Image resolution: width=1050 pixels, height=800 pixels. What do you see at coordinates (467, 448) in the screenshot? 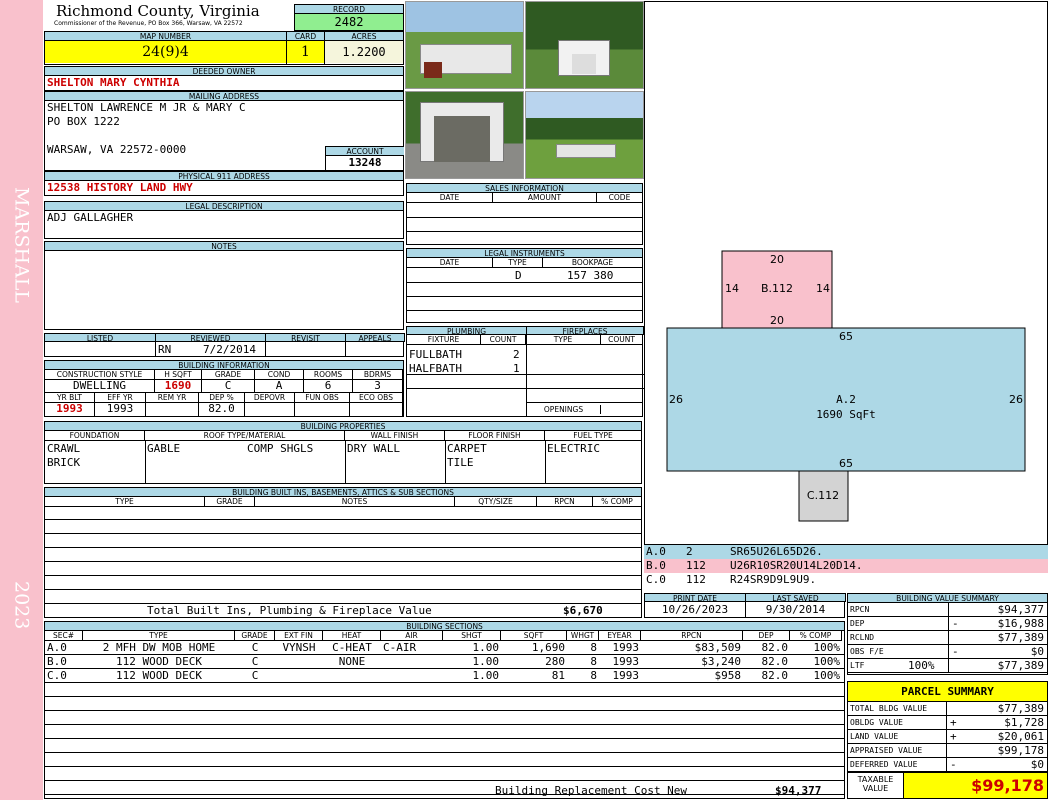
I see `floor-1: CARPET` at bounding box center [467, 448].